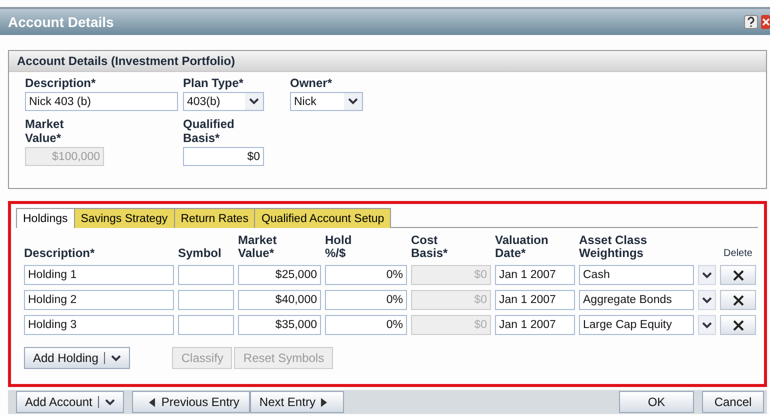  I want to click on column-header: Market Value*, so click(258, 247).